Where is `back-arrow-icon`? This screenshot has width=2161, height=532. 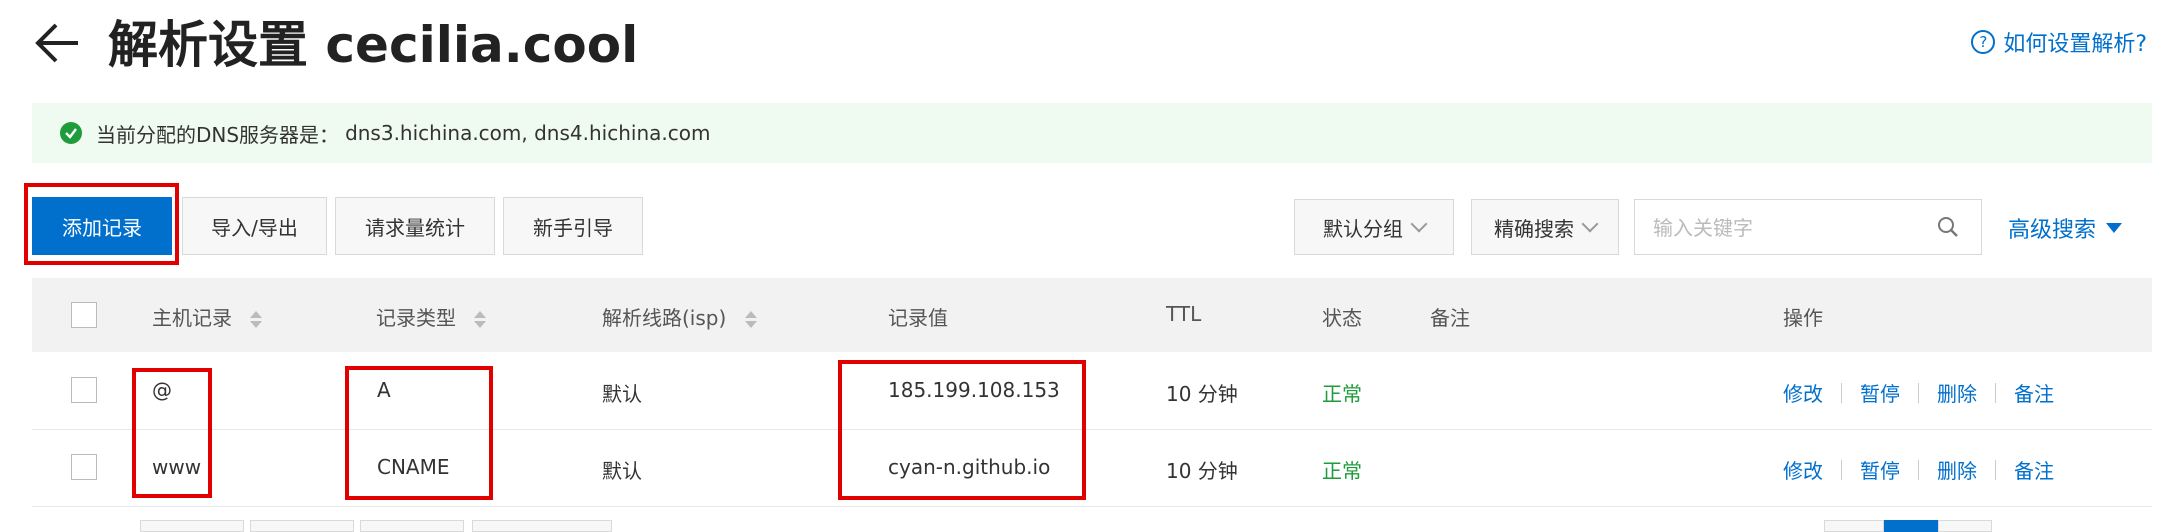 back-arrow-icon is located at coordinates (57, 43).